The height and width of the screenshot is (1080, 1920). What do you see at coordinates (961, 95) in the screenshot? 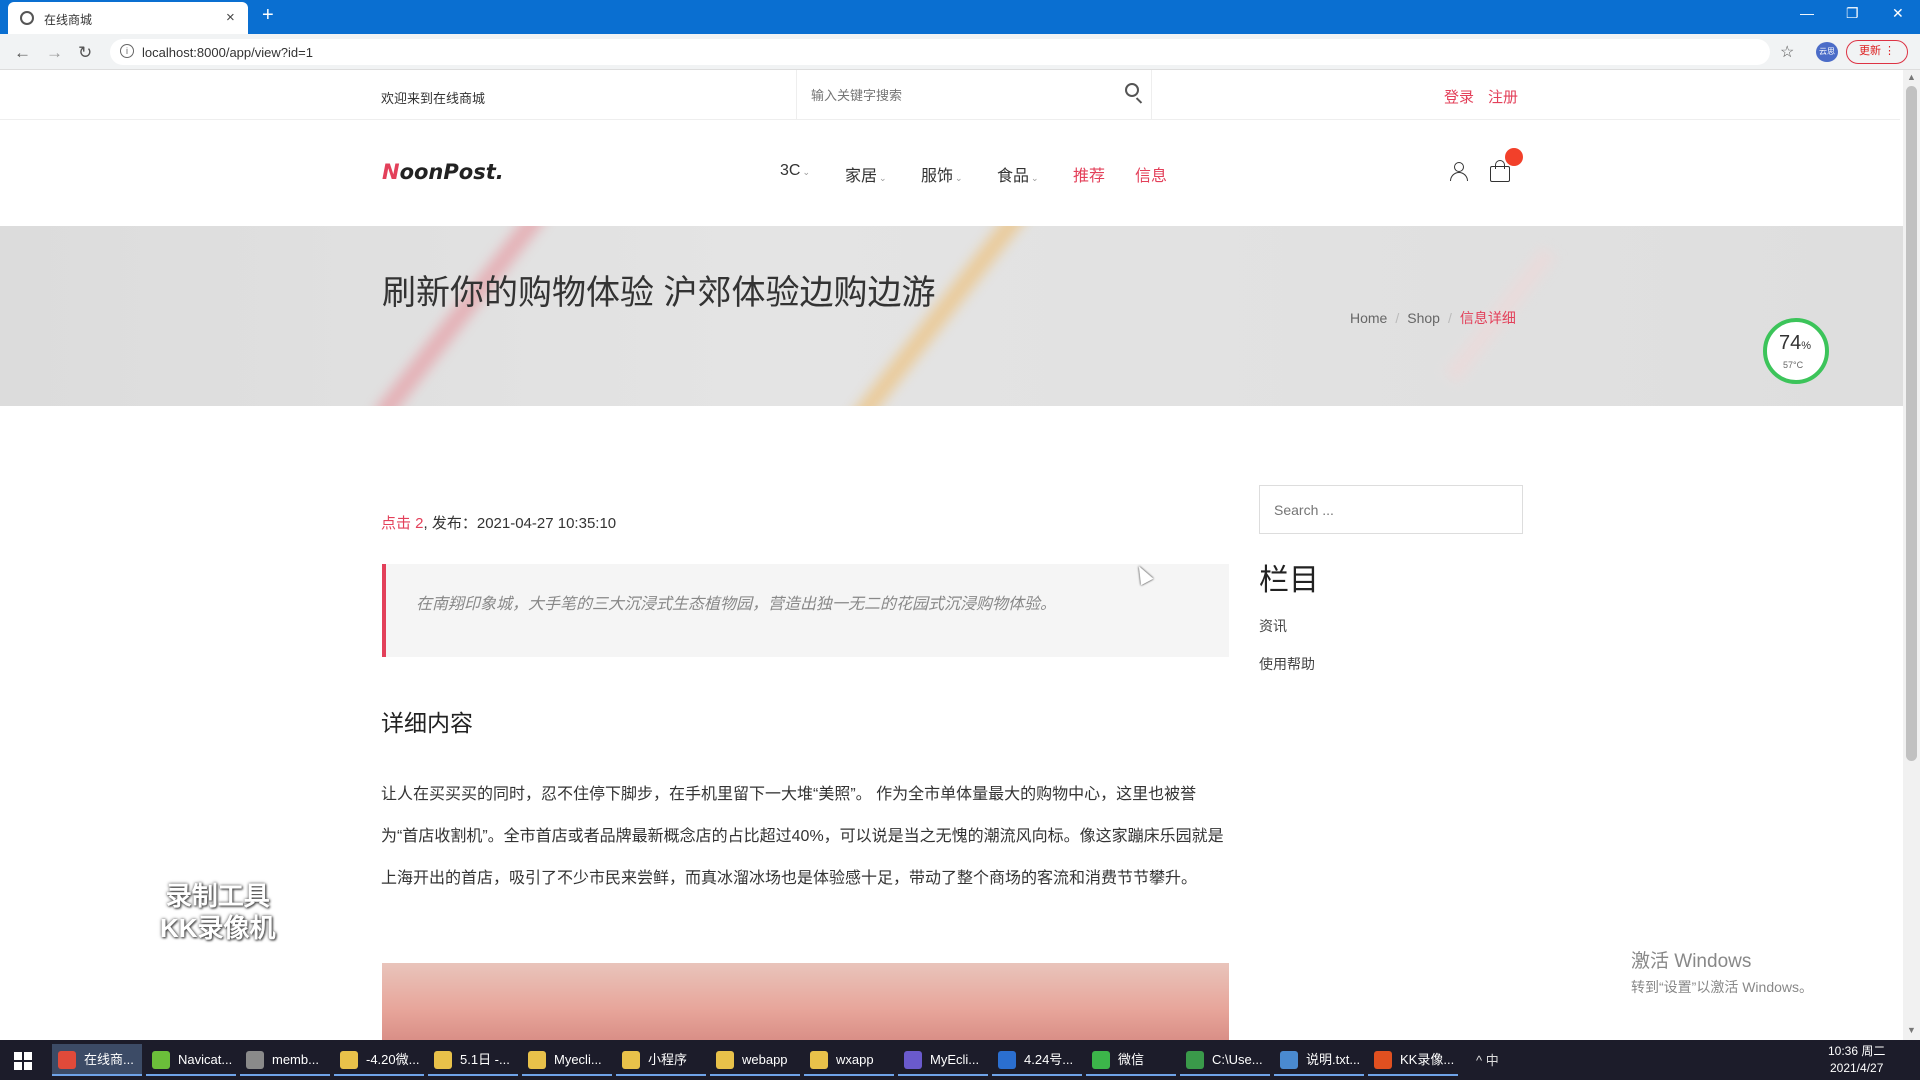
I see `site-search-input` at bounding box center [961, 95].